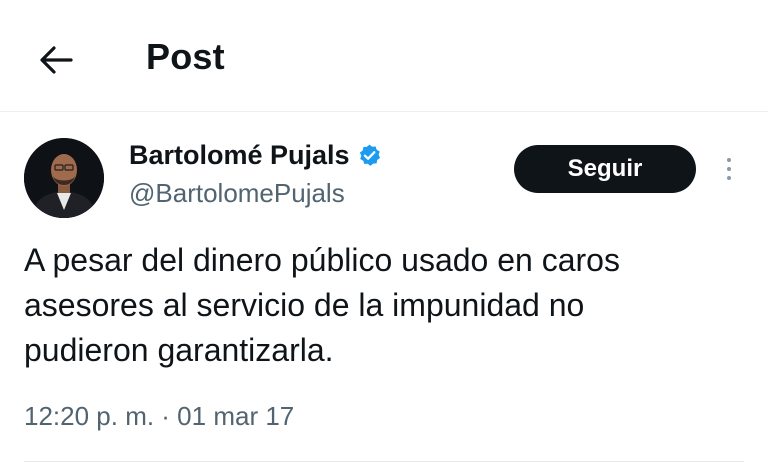 The image size is (768, 466). Describe the element at coordinates (304, 305) in the screenshot. I see `post-text-line: asesores al servicio de la impunidad no` at that location.